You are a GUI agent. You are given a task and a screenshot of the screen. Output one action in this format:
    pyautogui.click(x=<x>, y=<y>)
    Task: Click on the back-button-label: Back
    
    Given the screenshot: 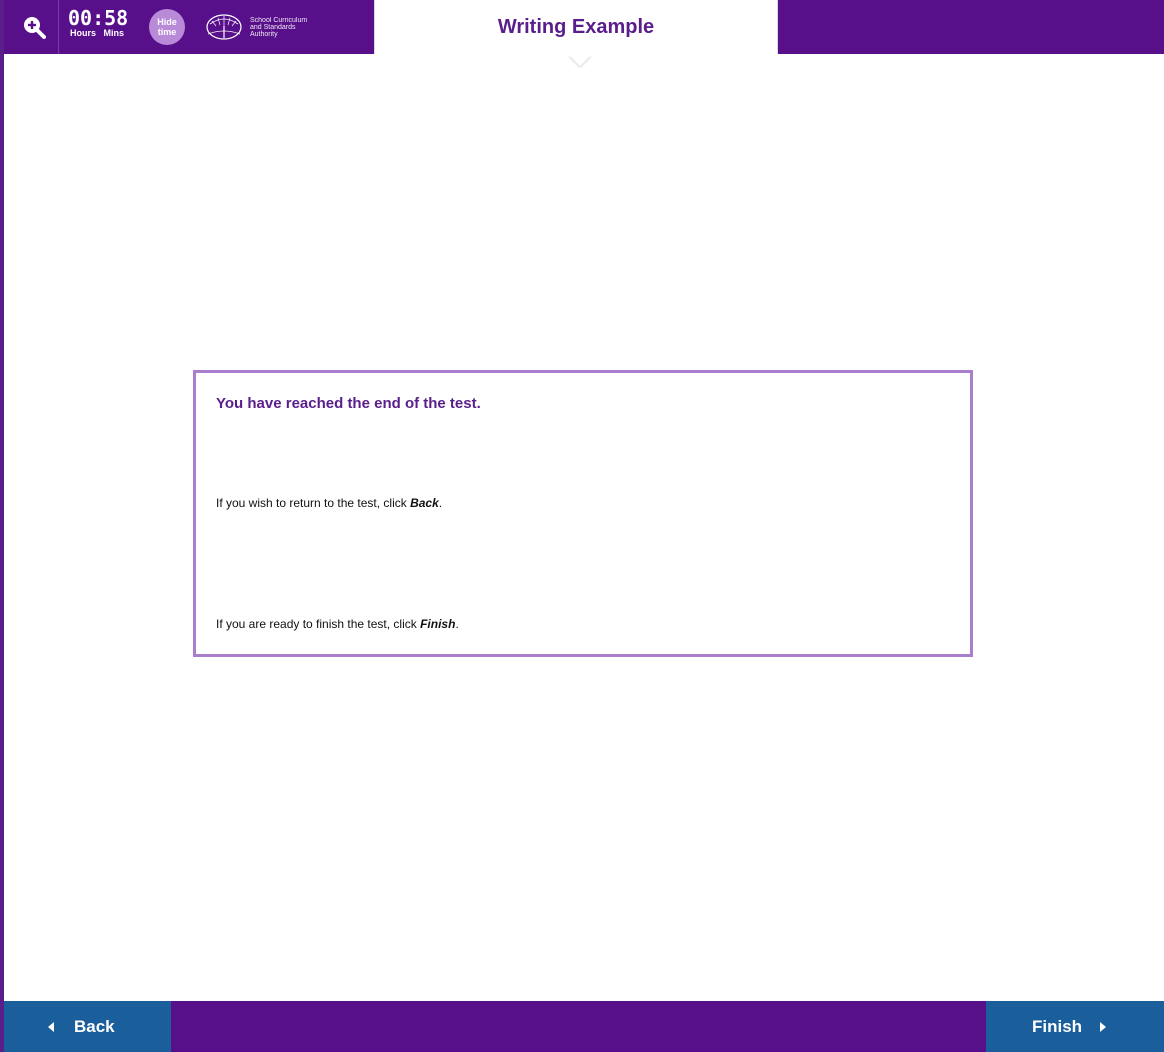 What is the action you would take?
    pyautogui.click(x=94, y=1026)
    